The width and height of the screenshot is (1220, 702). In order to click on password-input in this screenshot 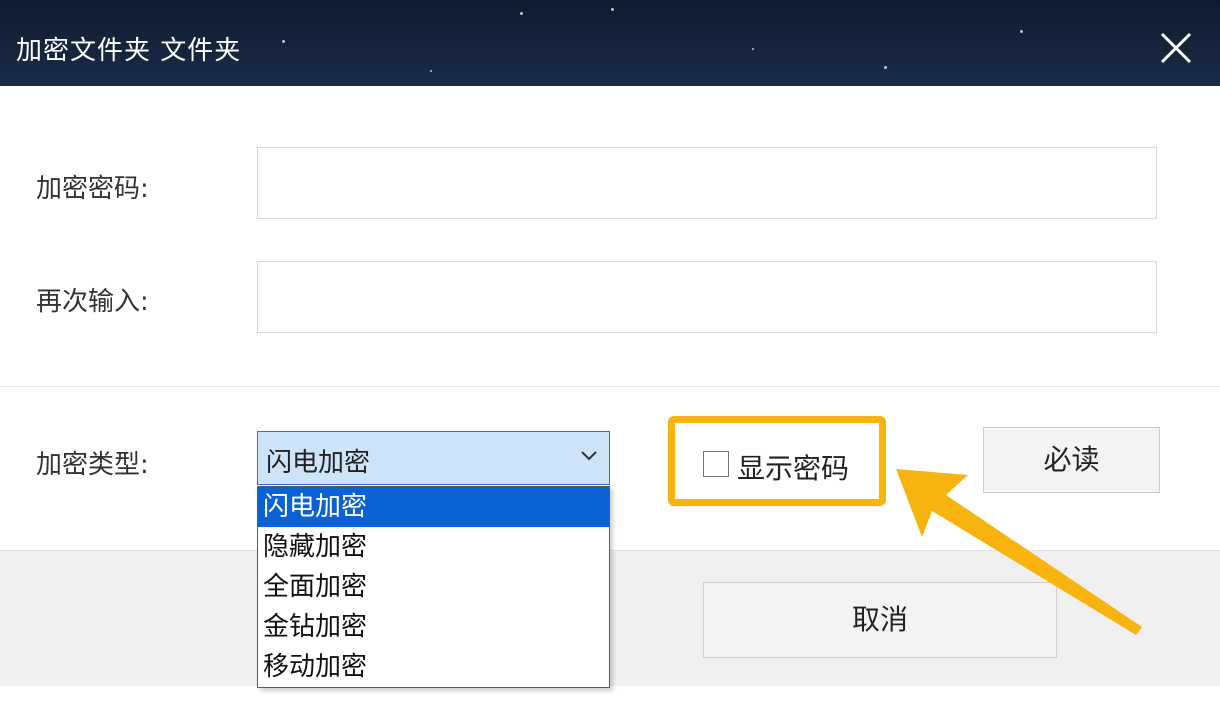, I will do `click(707, 183)`.